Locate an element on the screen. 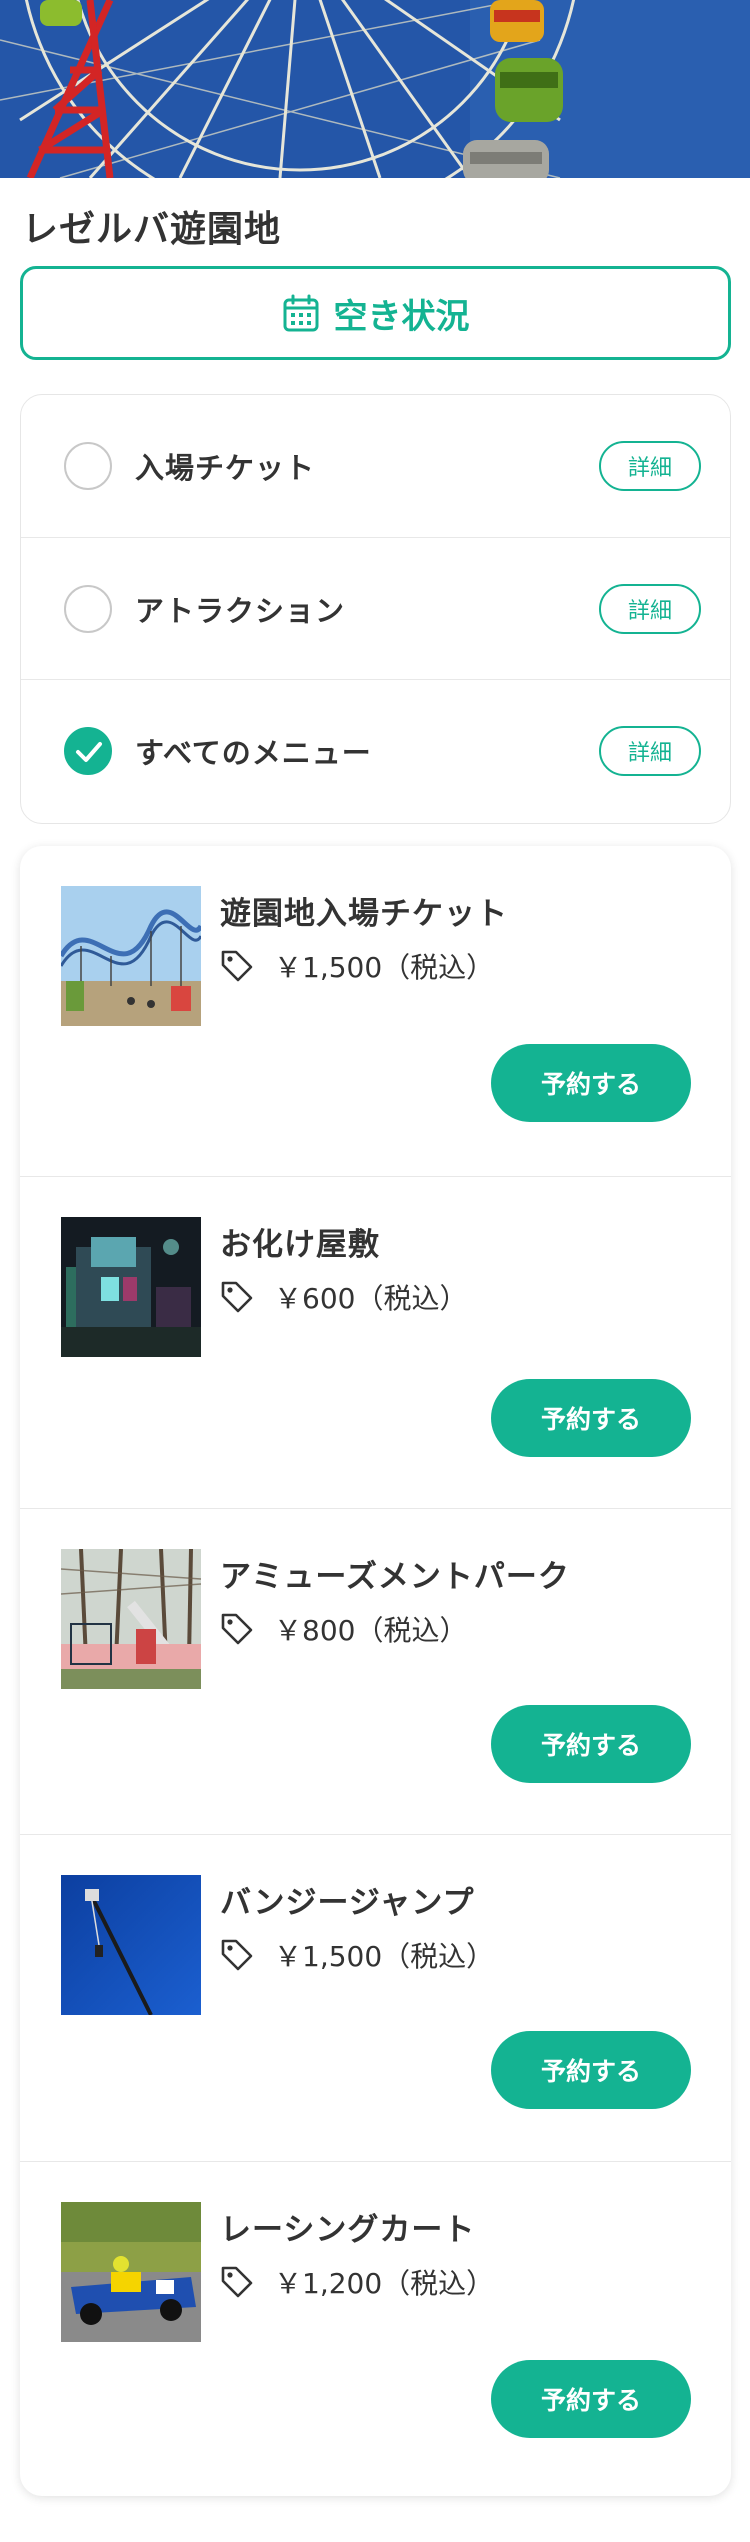 This screenshot has height=2542, width=750. list-item: アミューズメントパーク ￥800（税込） 予約する is located at coordinates (375, 1671).